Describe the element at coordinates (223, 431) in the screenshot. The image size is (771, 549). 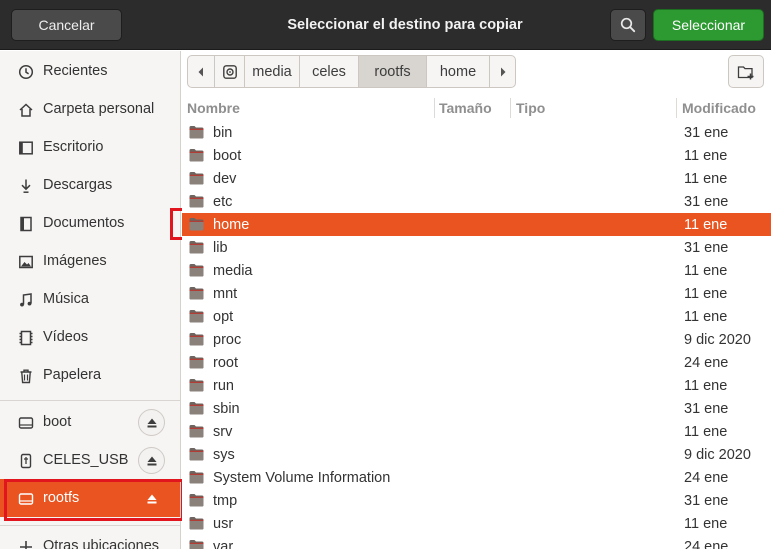
I see `file-name: srv` at that location.